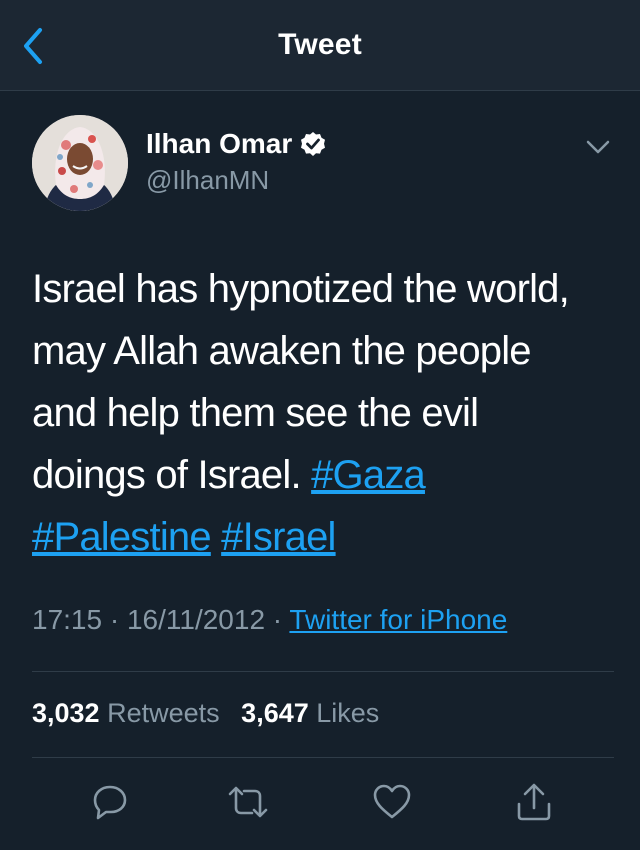 The width and height of the screenshot is (640, 850). What do you see at coordinates (172, 475) in the screenshot?
I see `tweet-text-segment: doings of Israel.` at bounding box center [172, 475].